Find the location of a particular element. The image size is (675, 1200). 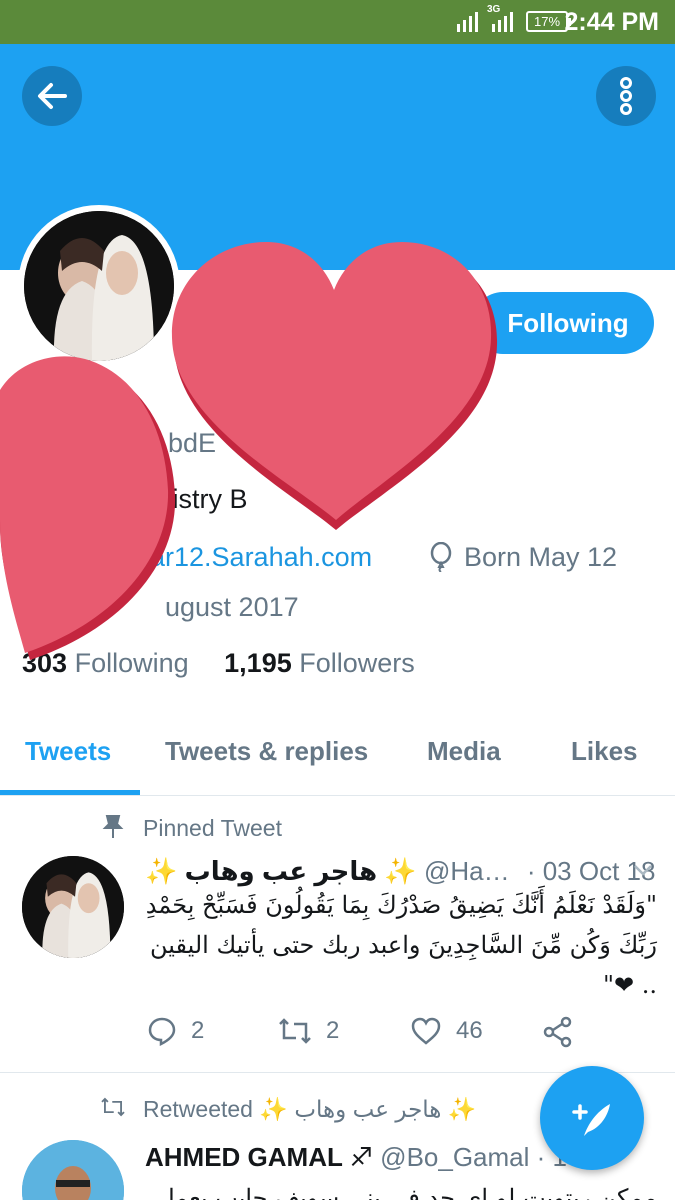

following-button: Following is located at coordinates (563, 323).